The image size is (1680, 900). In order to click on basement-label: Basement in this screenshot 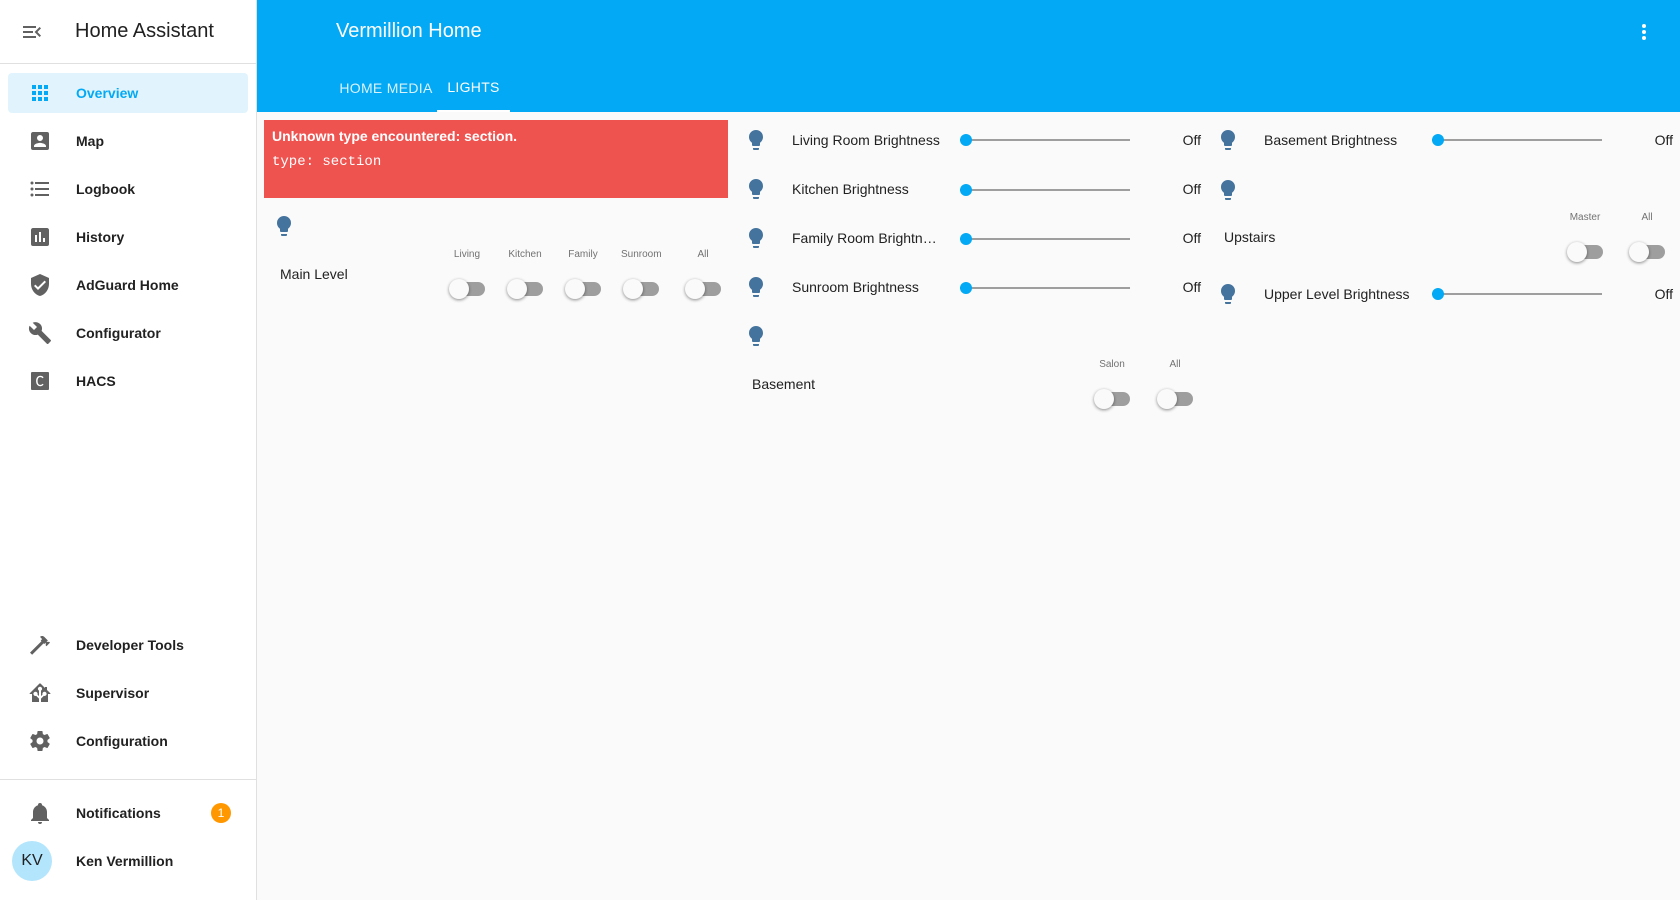, I will do `click(784, 384)`.